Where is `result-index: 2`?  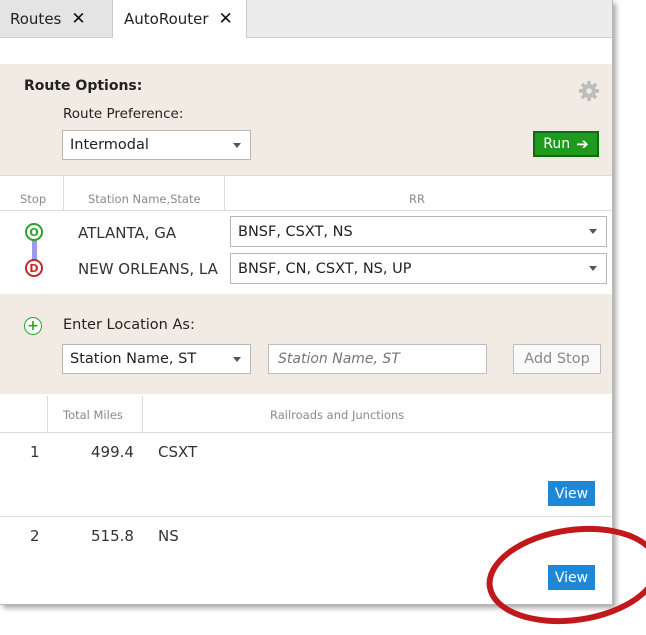 result-index: 2 is located at coordinates (35, 536).